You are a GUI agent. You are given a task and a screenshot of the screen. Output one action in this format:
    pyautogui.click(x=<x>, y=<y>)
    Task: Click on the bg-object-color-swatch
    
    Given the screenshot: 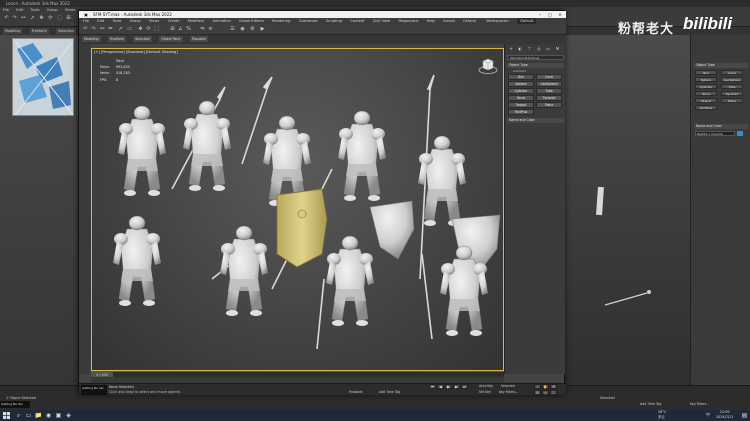 What is the action you would take?
    pyautogui.click(x=740, y=133)
    